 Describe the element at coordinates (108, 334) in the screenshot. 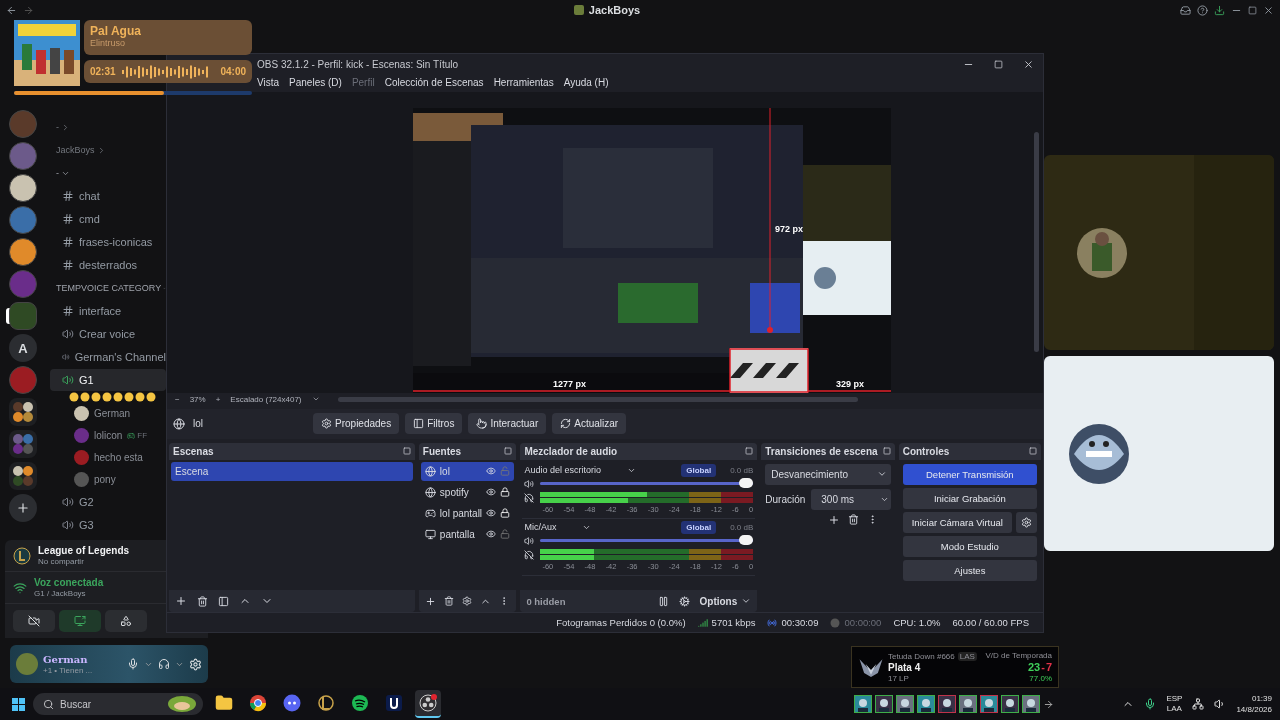

I see `voice-channel: Crear voice` at that location.